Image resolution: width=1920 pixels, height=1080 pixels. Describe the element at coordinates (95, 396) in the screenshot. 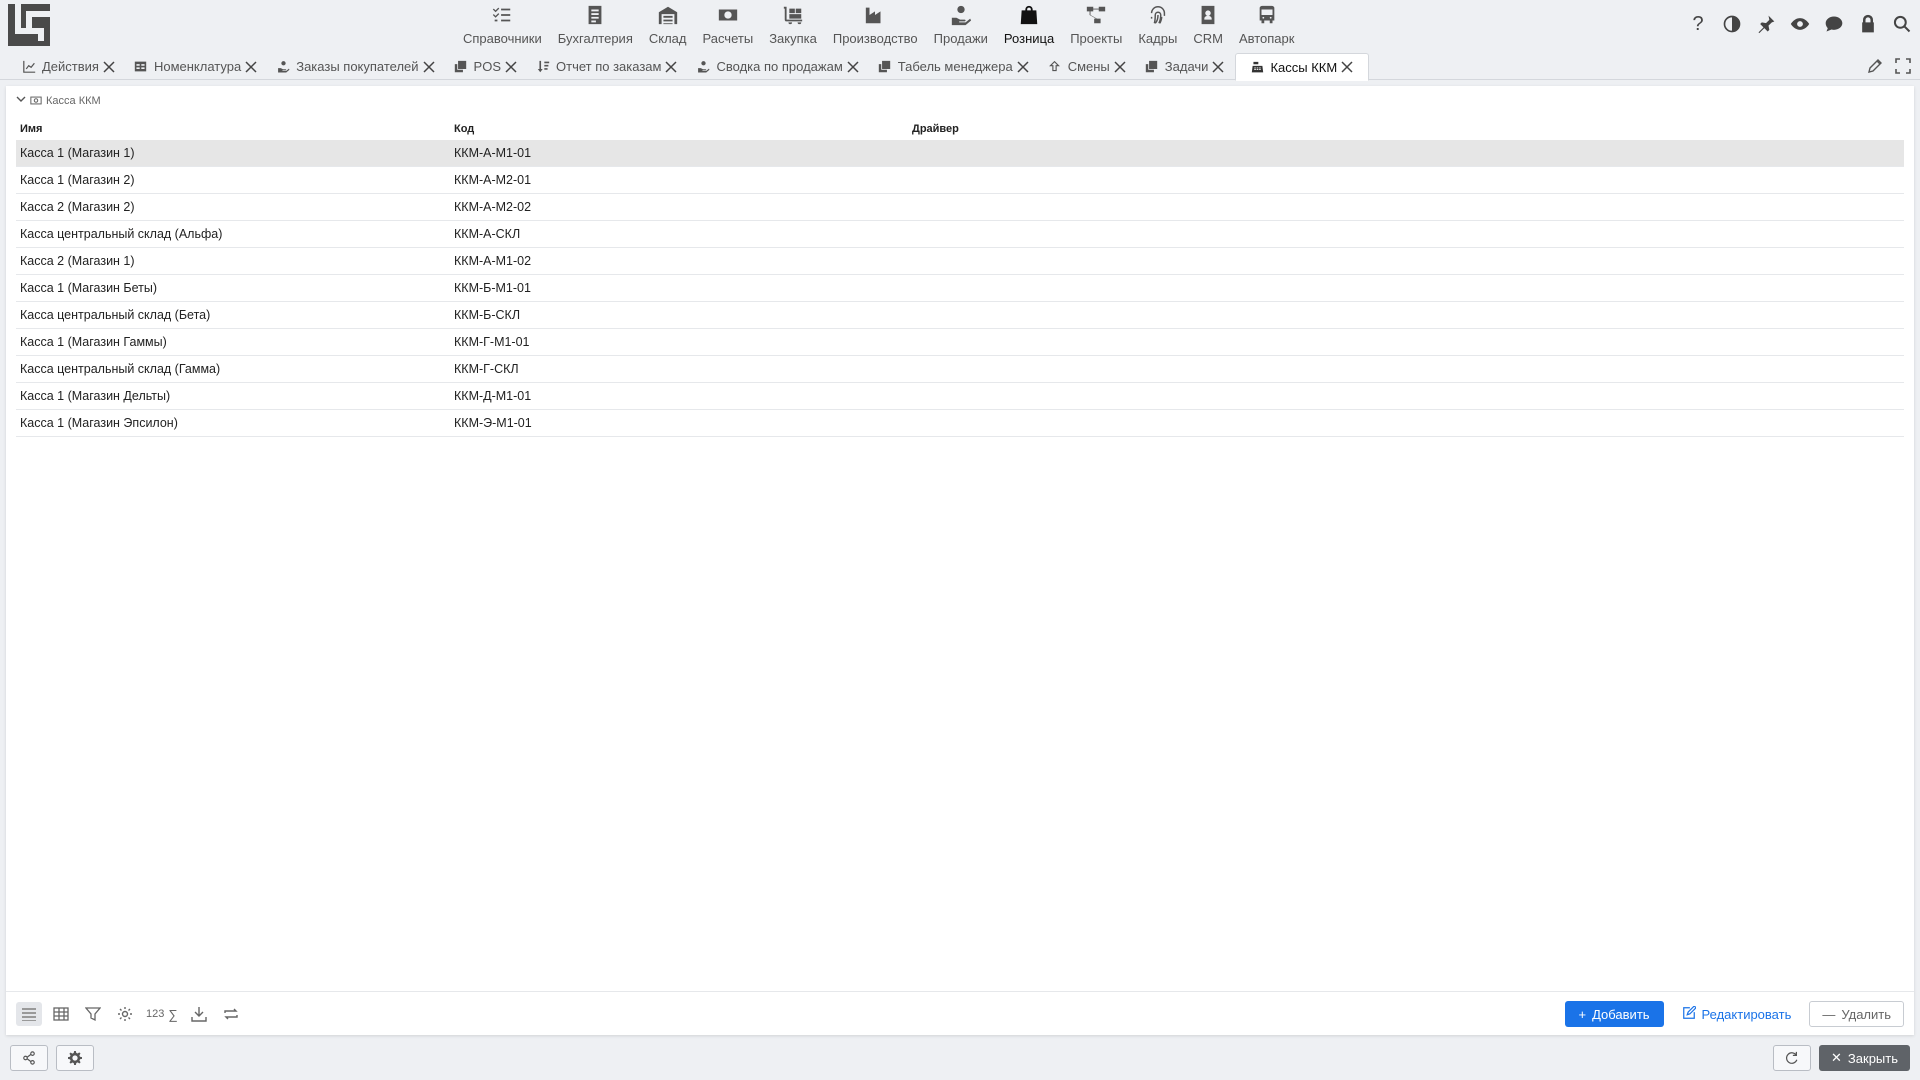

I see `cell-name: Касса 1 (Магазин Дельты)` at that location.